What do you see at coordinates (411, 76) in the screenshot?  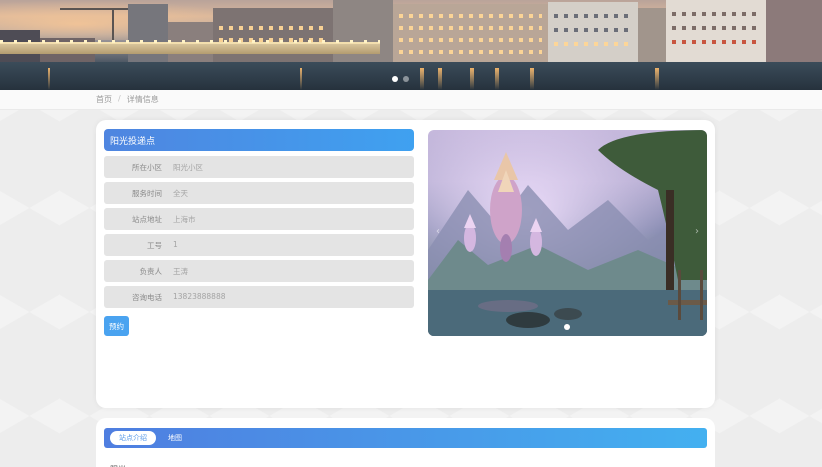 I see `banner-water` at bounding box center [411, 76].